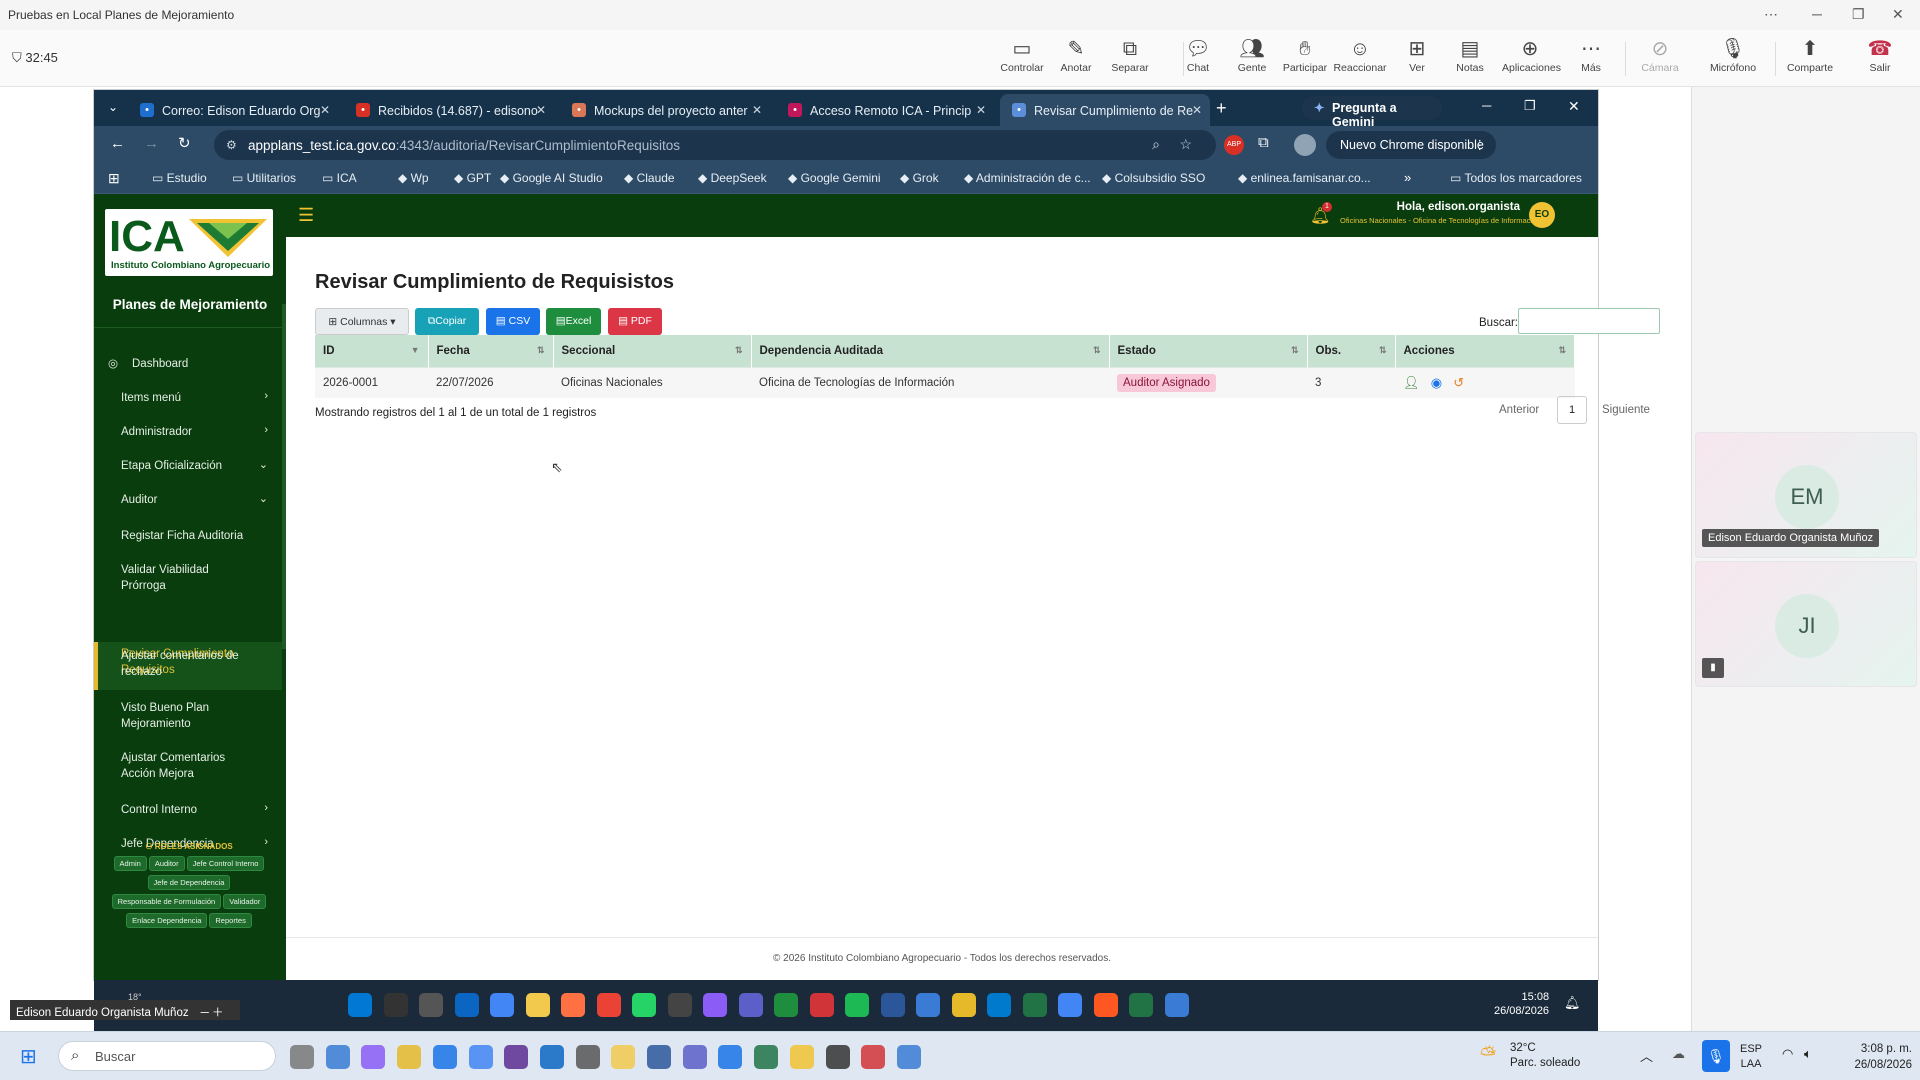 The image size is (1920, 1080). What do you see at coordinates (233, 110) in the screenshot?
I see `browser-tab: • Correo: Edison Eduardo Org ✕` at bounding box center [233, 110].